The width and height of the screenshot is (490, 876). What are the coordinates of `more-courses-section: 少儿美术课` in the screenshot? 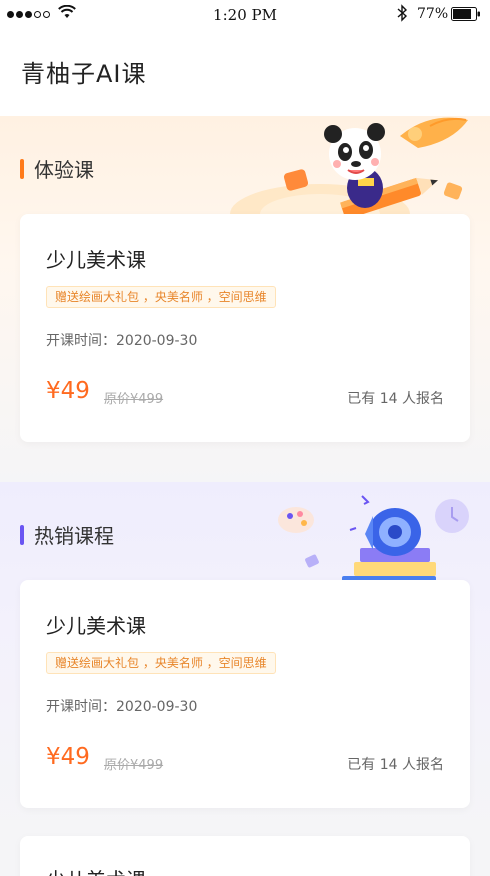 It's located at (245, 854).